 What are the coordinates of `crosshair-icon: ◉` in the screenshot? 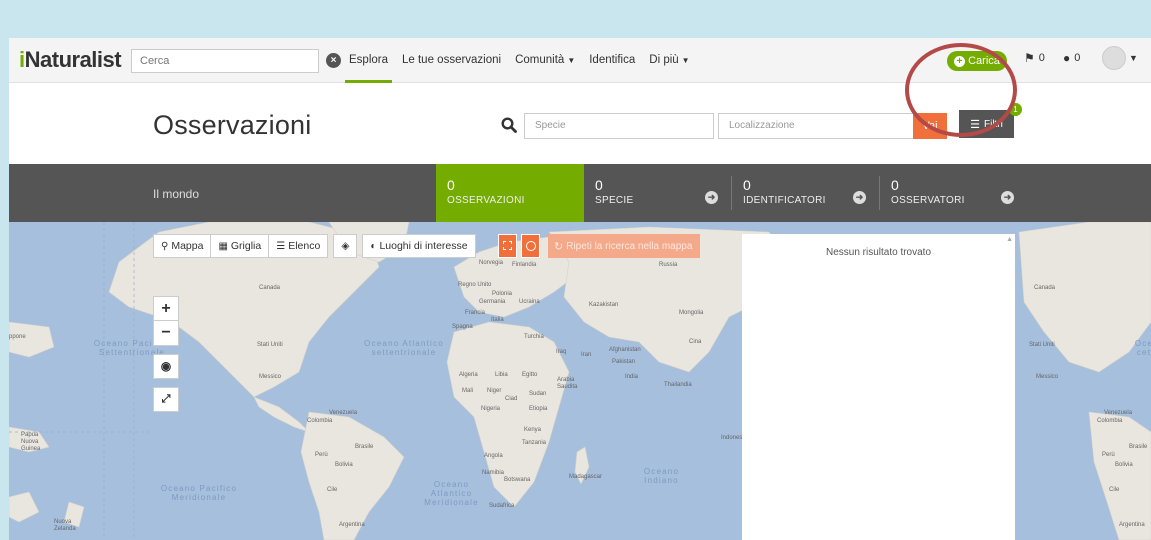 It's located at (166, 366).